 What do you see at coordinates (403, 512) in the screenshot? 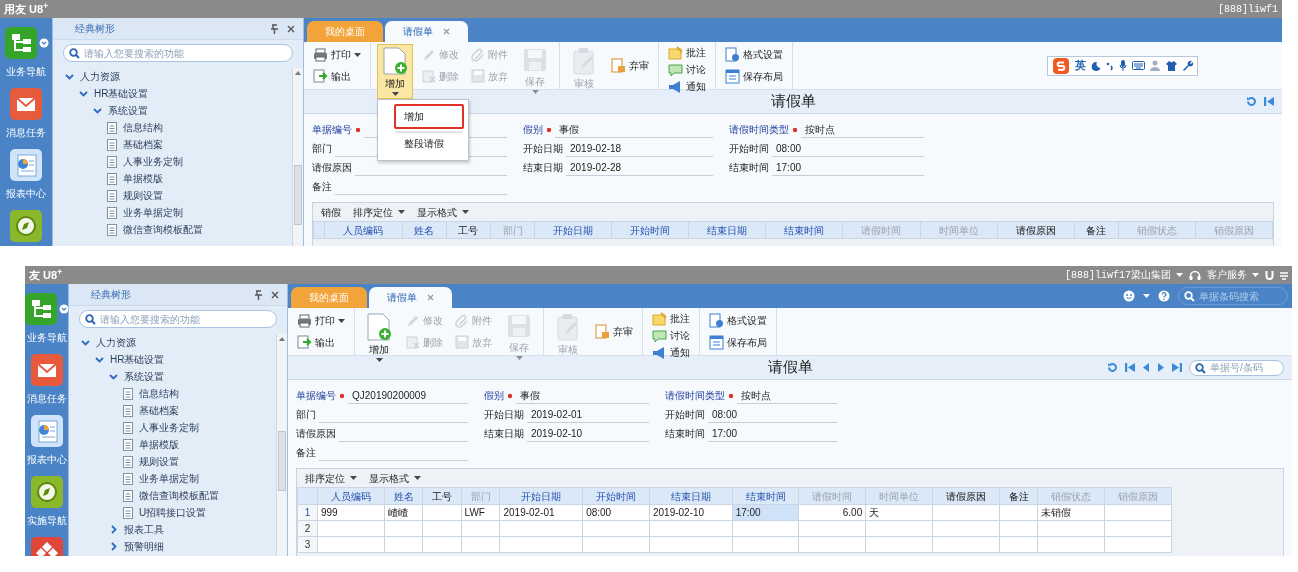
I see `table-cell: 嵖嵖` at bounding box center [403, 512].